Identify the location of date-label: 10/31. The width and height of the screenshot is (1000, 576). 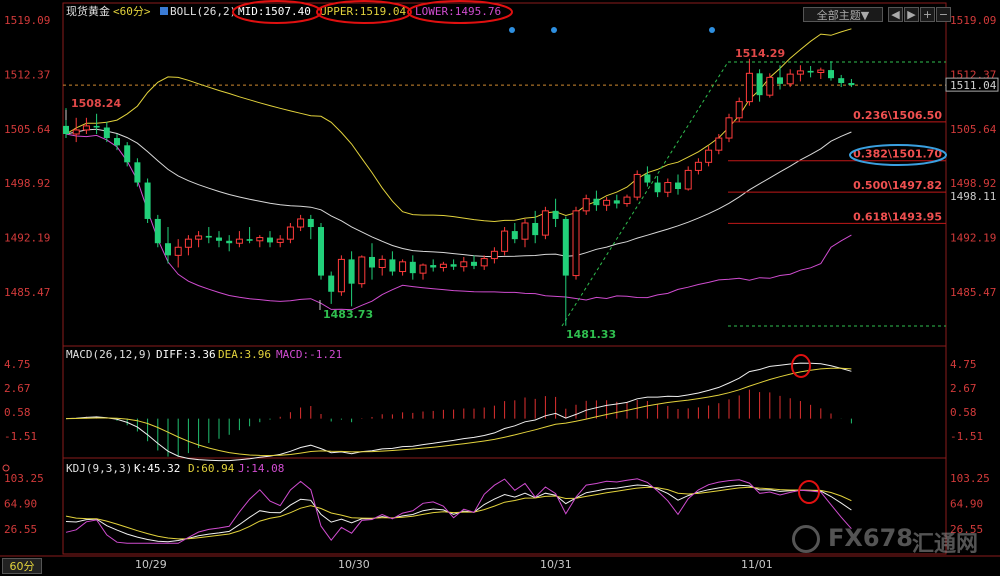
(556, 564).